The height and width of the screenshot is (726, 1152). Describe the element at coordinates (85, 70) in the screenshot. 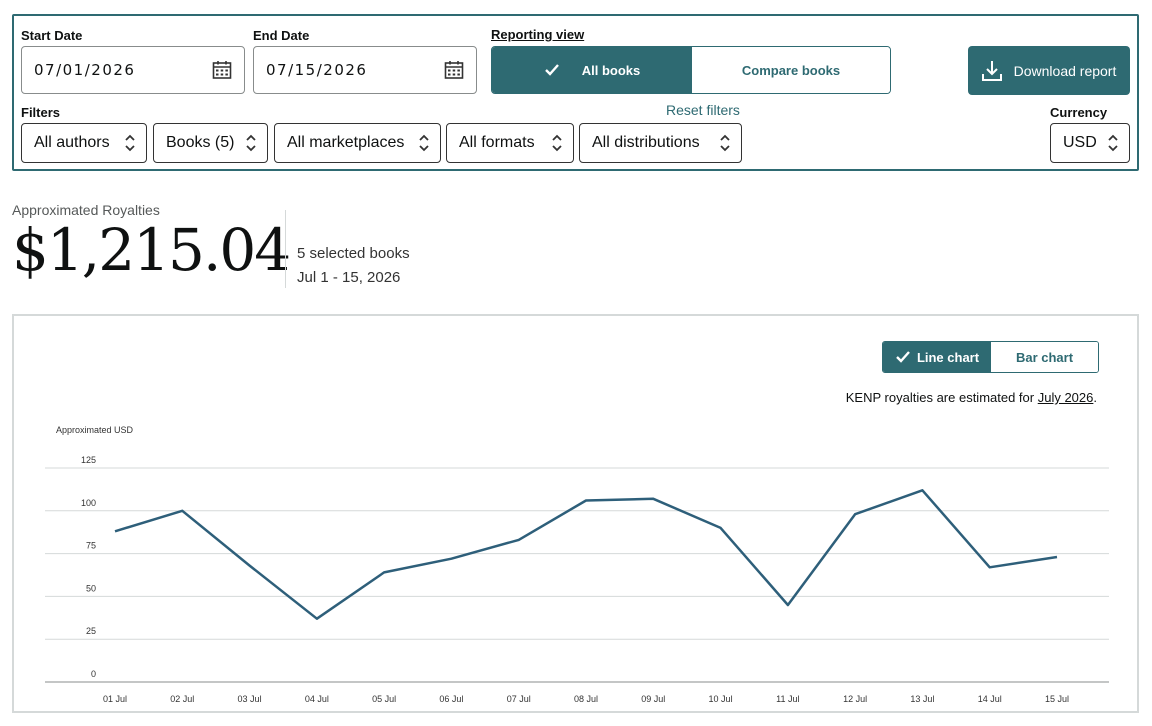

I see `start-date-value: 07/01/2026` at that location.